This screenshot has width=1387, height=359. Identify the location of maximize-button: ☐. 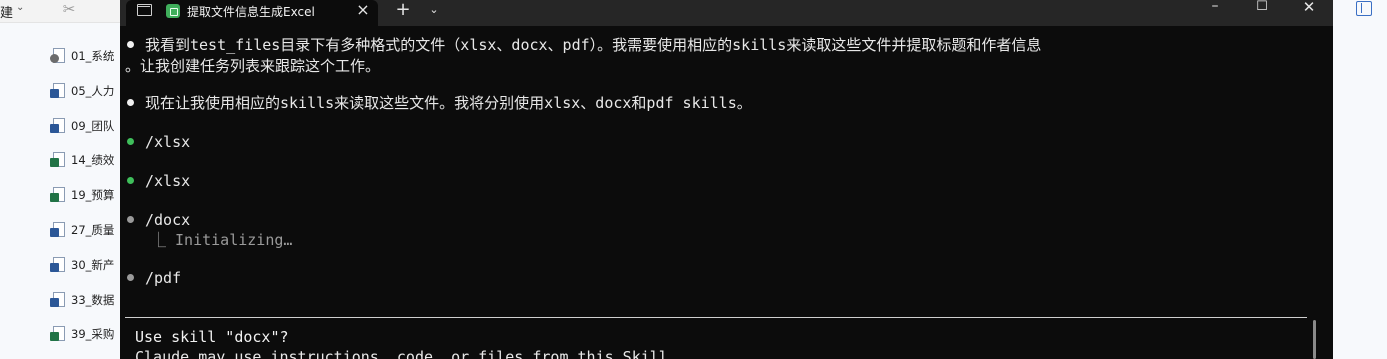
(1262, 10).